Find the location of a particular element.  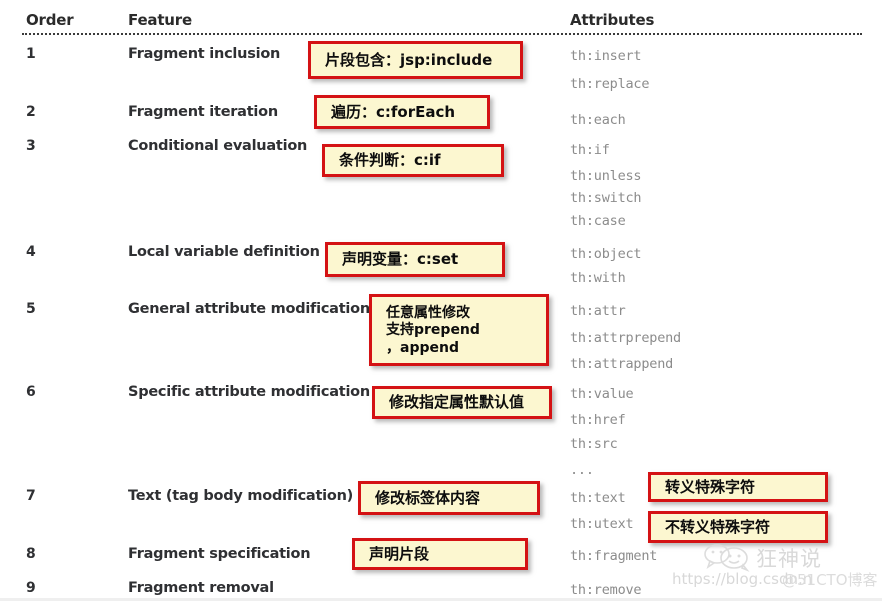

table-cell-order: 8 is located at coordinates (31, 554).